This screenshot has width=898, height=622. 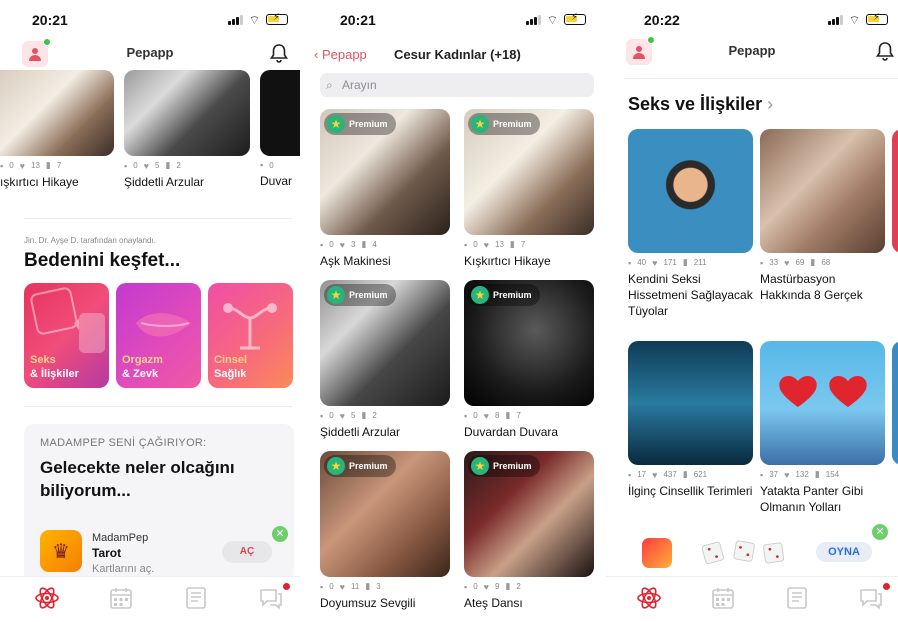 I want to click on battery-icon: ⚡, so click(x=575, y=18).